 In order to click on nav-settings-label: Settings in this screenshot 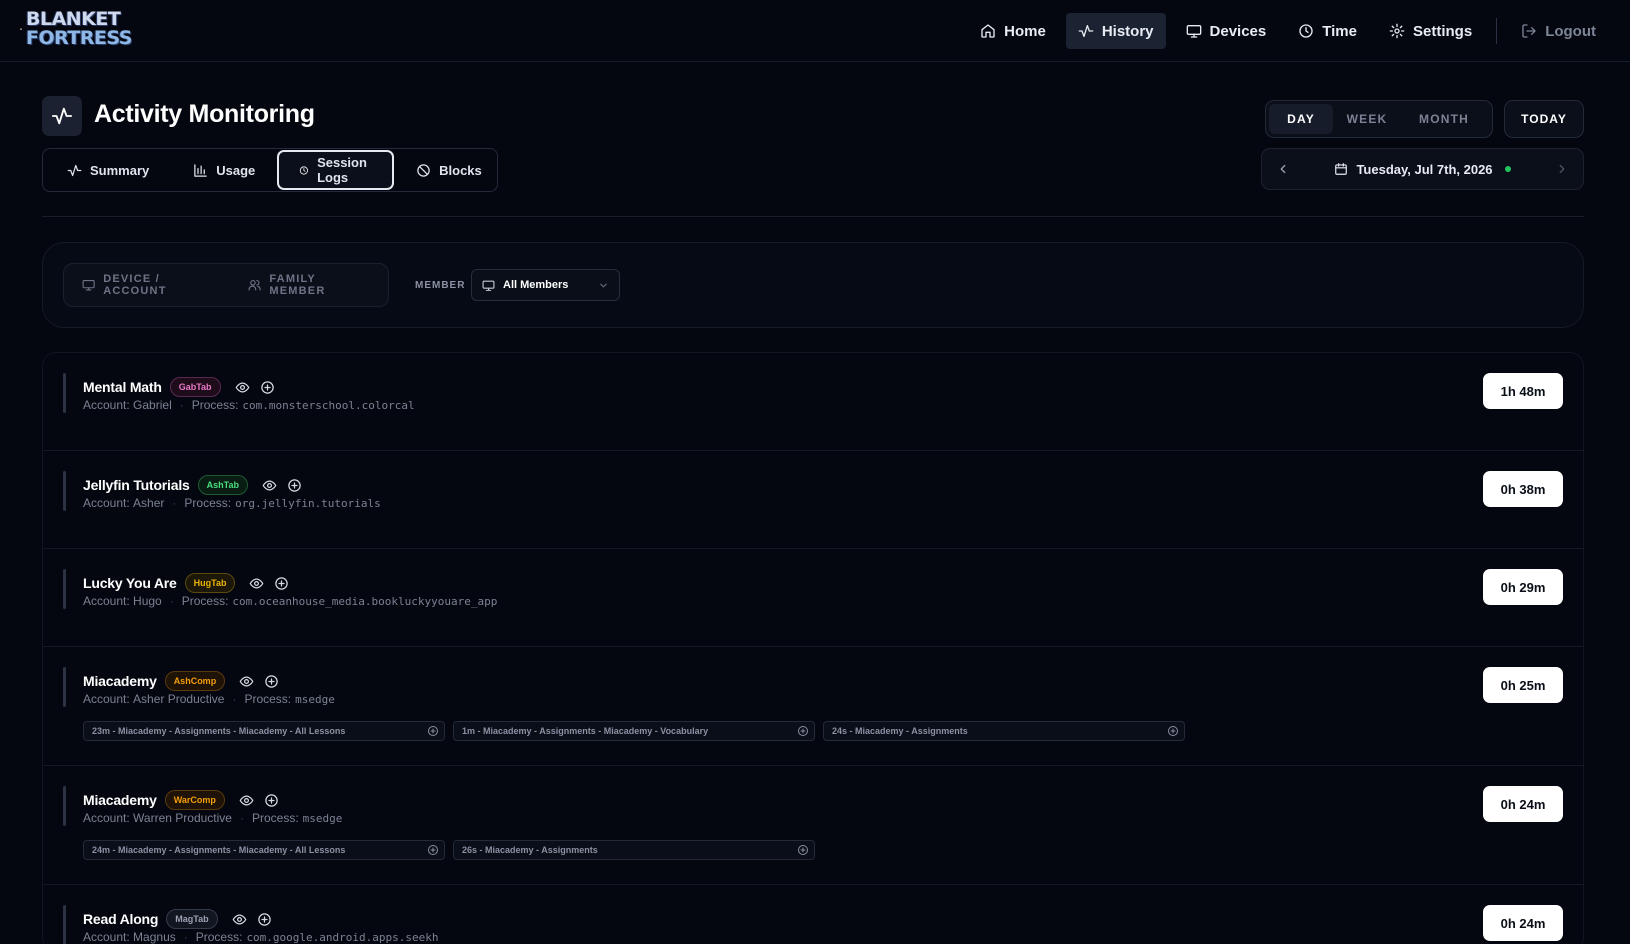, I will do `click(1443, 31)`.